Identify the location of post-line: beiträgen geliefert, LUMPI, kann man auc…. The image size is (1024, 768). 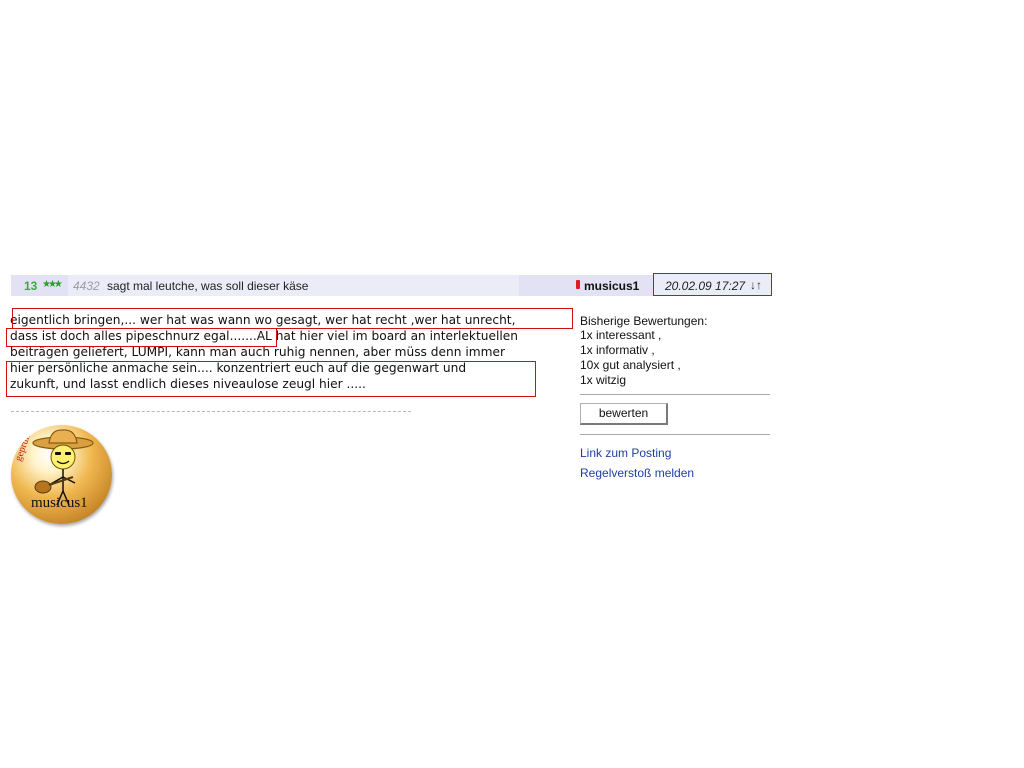
(257, 352).